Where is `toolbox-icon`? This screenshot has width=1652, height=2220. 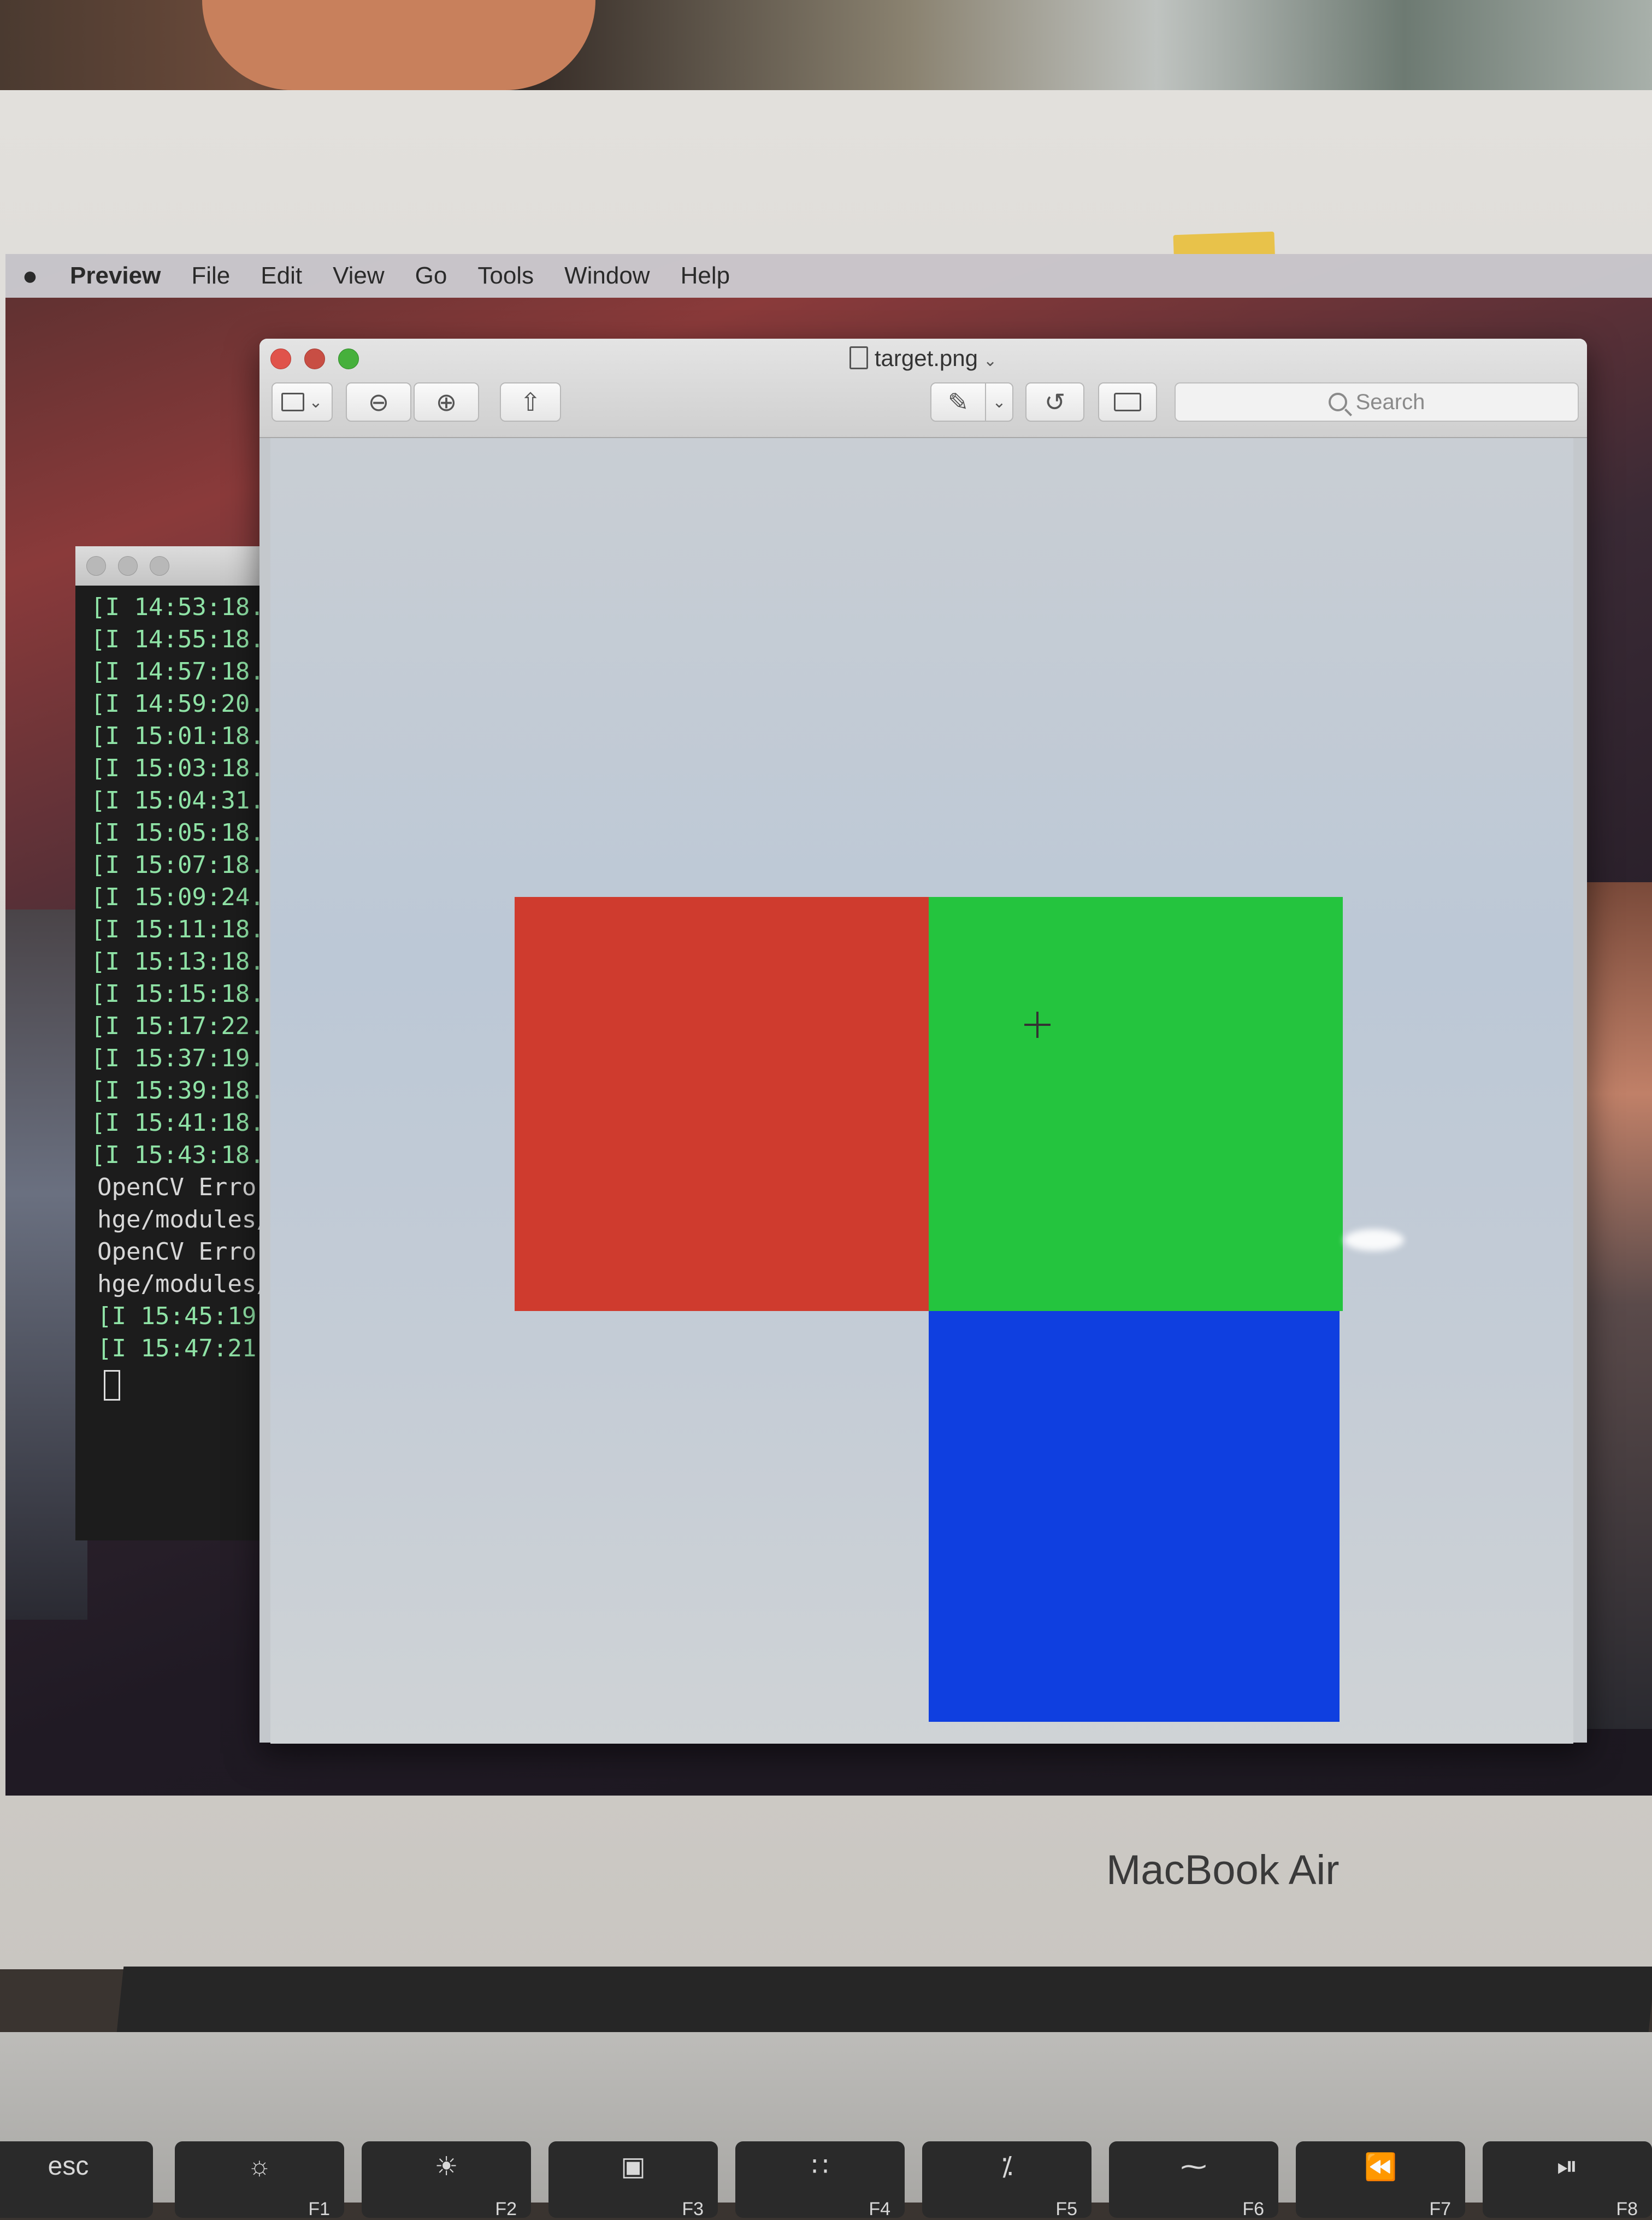
toolbox-icon is located at coordinates (1127, 402).